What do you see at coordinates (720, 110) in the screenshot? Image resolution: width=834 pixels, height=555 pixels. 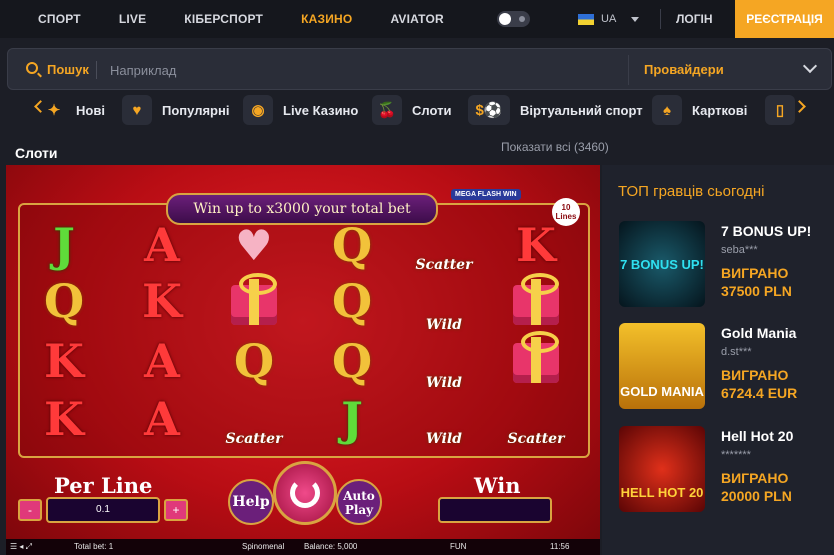 I see `category-label: Карткові` at bounding box center [720, 110].